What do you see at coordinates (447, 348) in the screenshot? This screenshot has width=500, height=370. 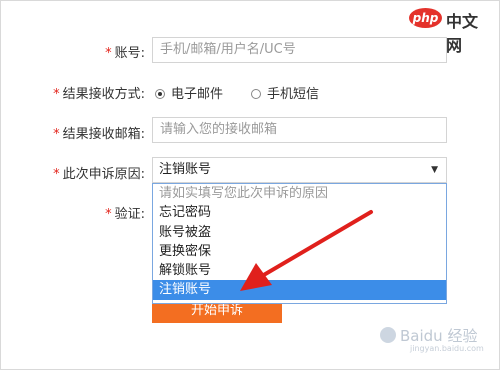 I see `watermark-subtext: jingyan.baidu.com` at bounding box center [447, 348].